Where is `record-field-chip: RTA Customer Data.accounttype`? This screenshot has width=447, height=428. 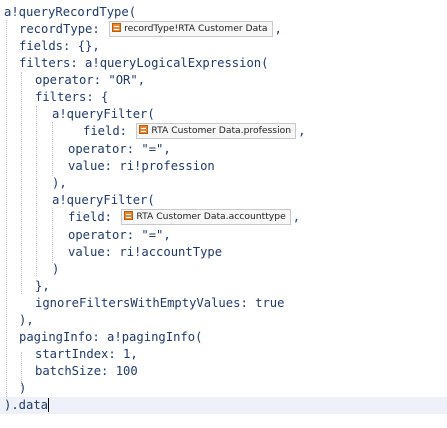
record-field-chip: RTA Customer Data.accounttype is located at coordinates (206, 216).